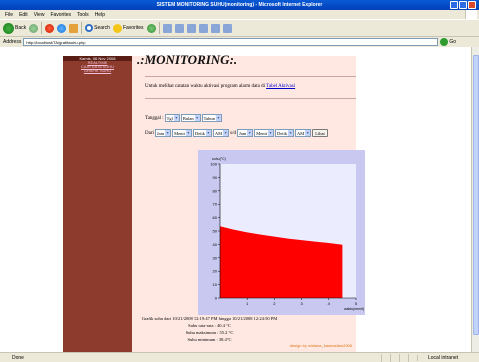  Describe the element at coordinates (471, 14) in the screenshot. I see `windows-logo-icon` at that location.